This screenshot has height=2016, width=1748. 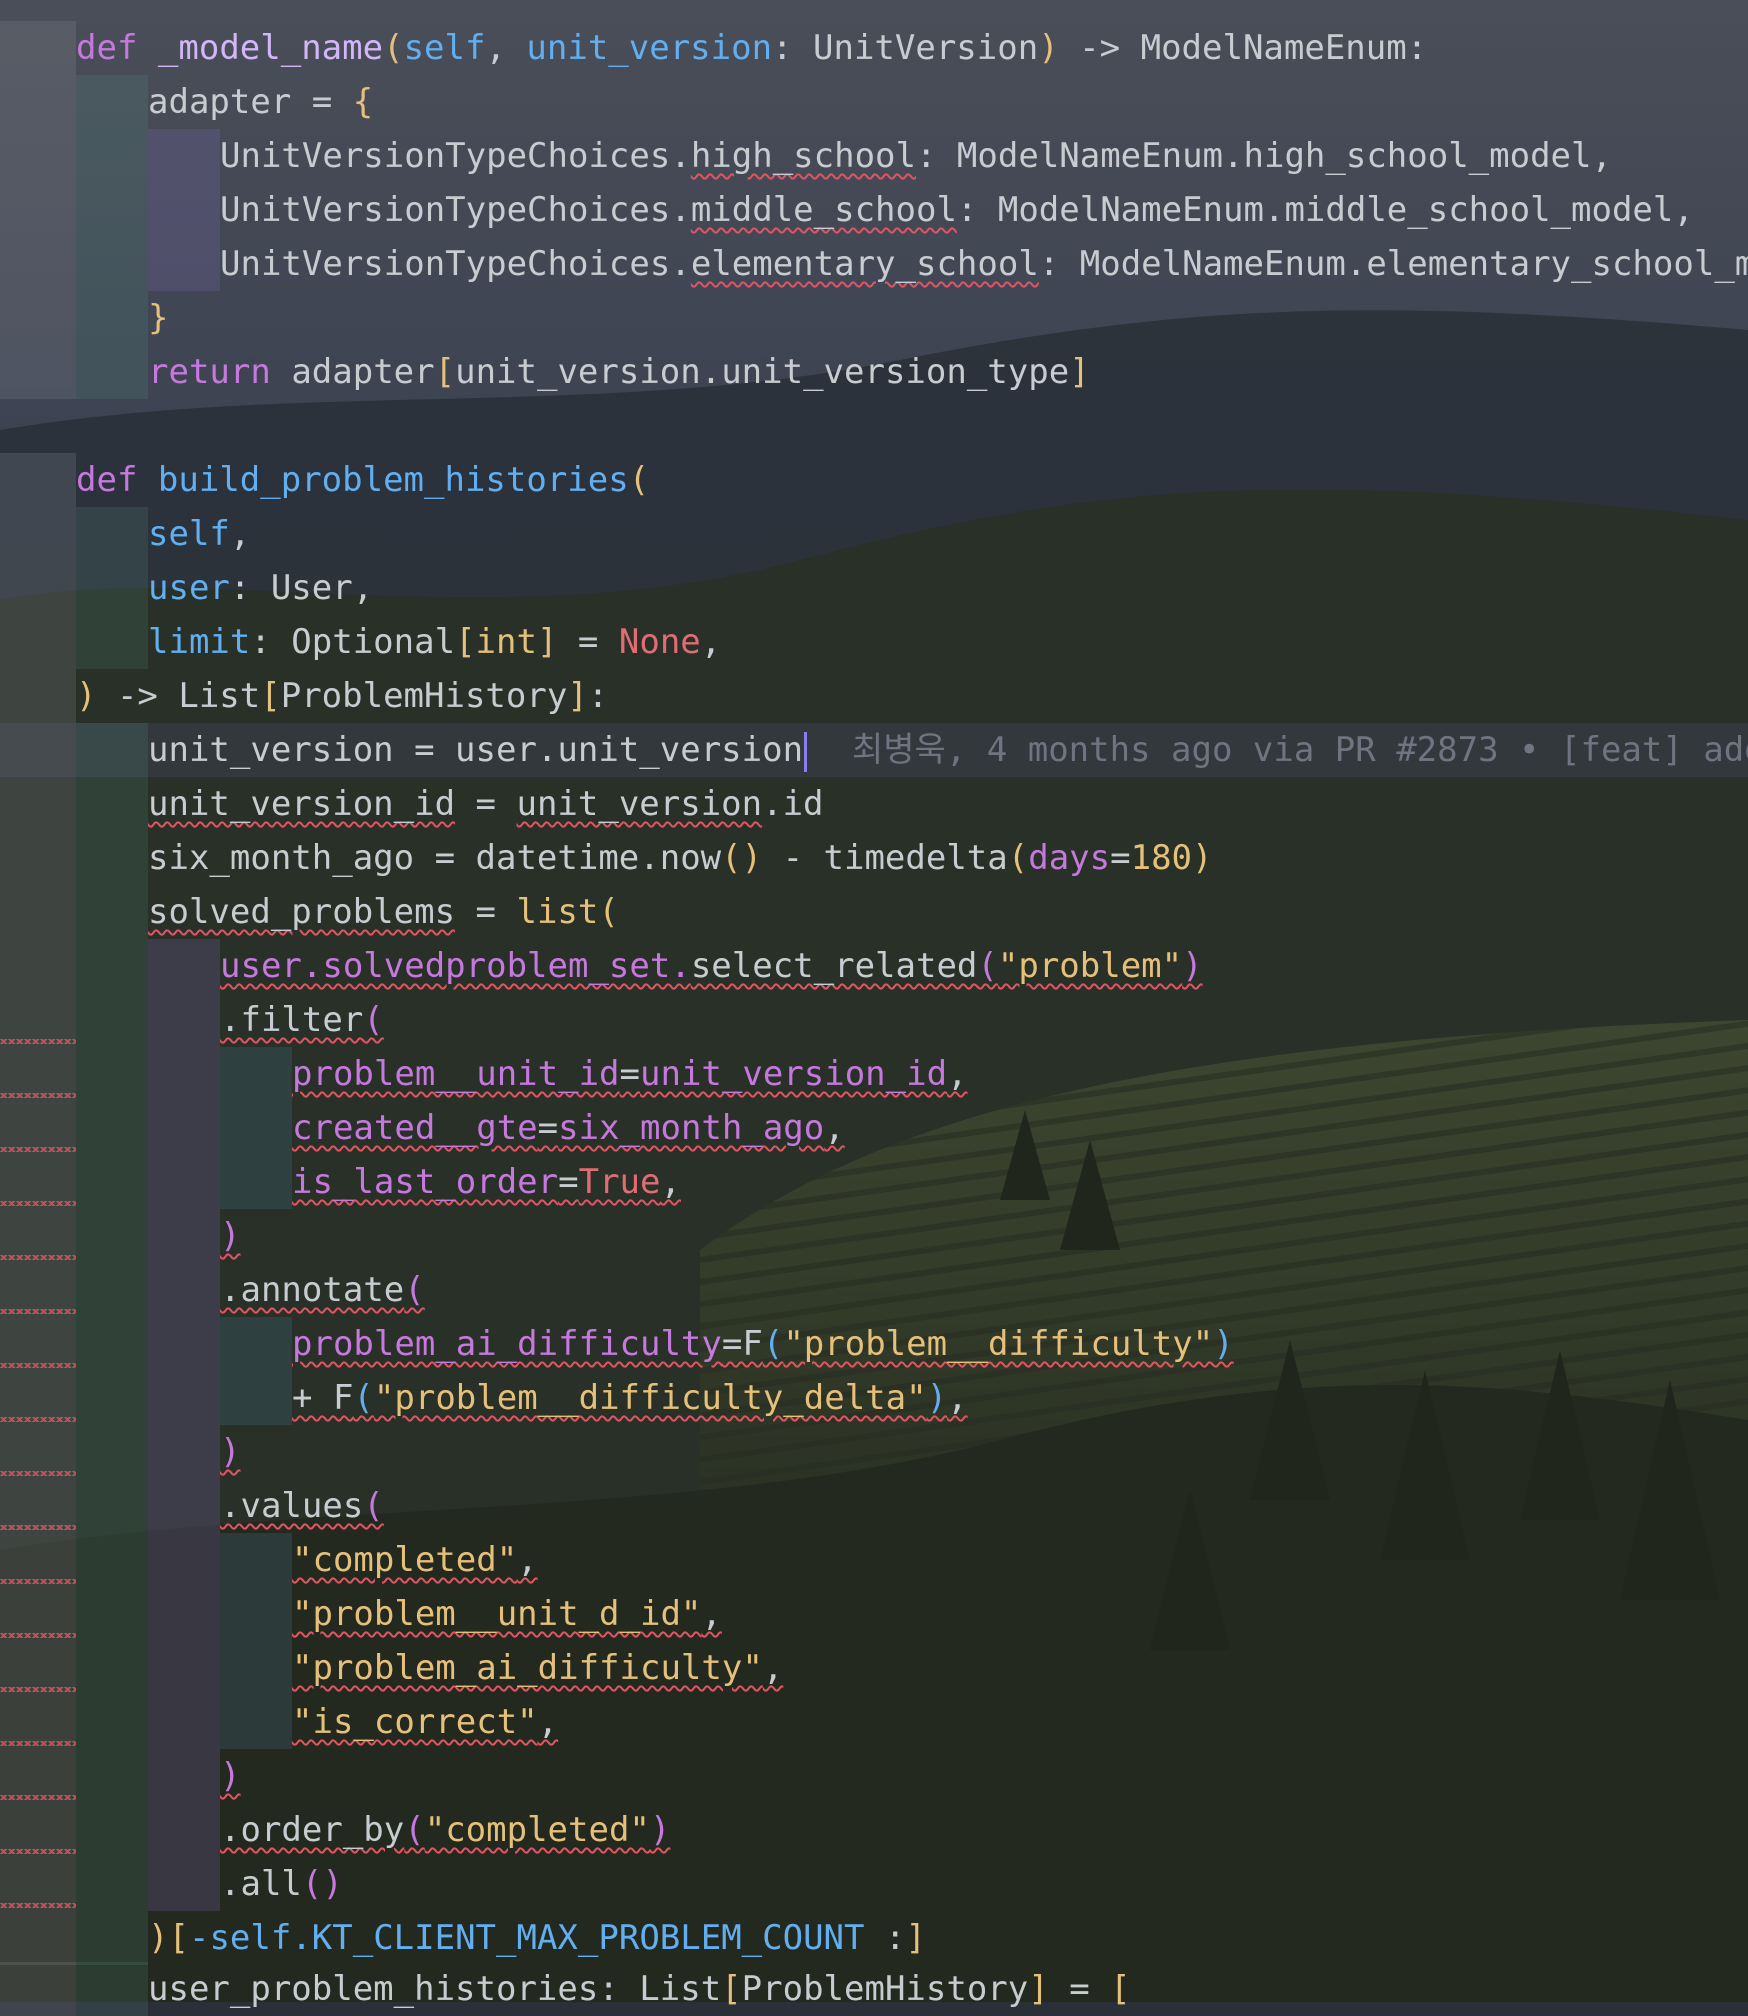 What do you see at coordinates (874, 1884) in the screenshot?
I see `code-line-35: .all()` at bounding box center [874, 1884].